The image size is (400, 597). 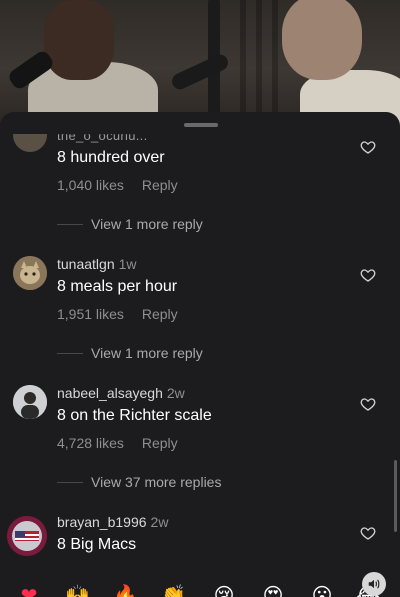 What do you see at coordinates (97, 544) in the screenshot?
I see `comment-text: 8 Big Macs` at bounding box center [97, 544].